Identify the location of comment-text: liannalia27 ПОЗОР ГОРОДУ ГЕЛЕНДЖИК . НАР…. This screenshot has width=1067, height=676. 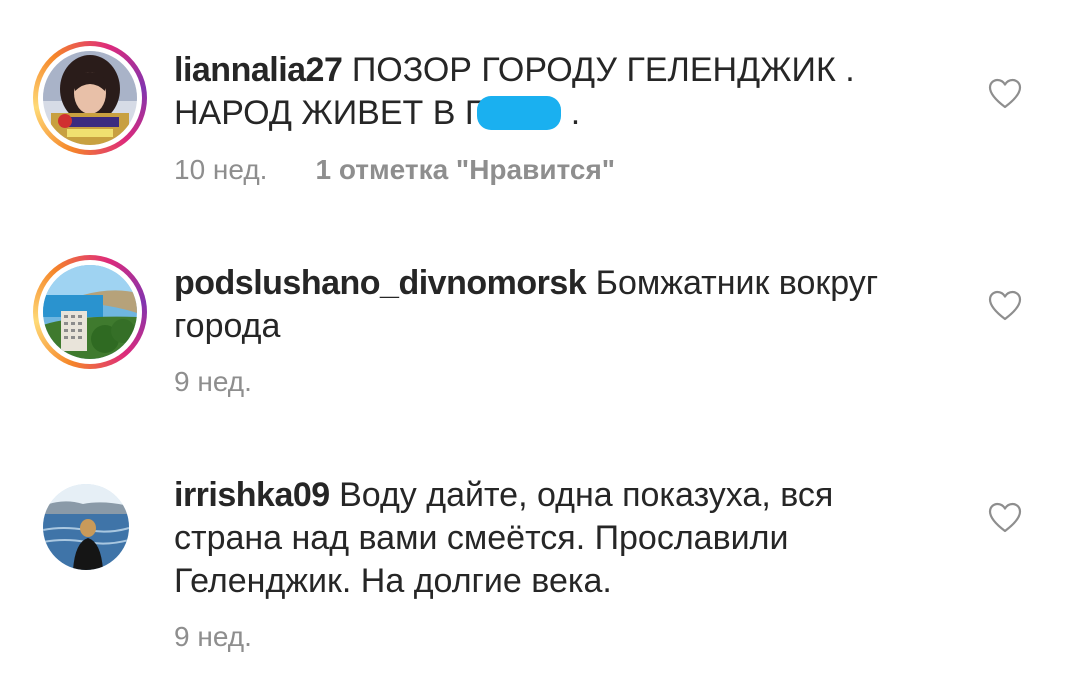
(554, 92).